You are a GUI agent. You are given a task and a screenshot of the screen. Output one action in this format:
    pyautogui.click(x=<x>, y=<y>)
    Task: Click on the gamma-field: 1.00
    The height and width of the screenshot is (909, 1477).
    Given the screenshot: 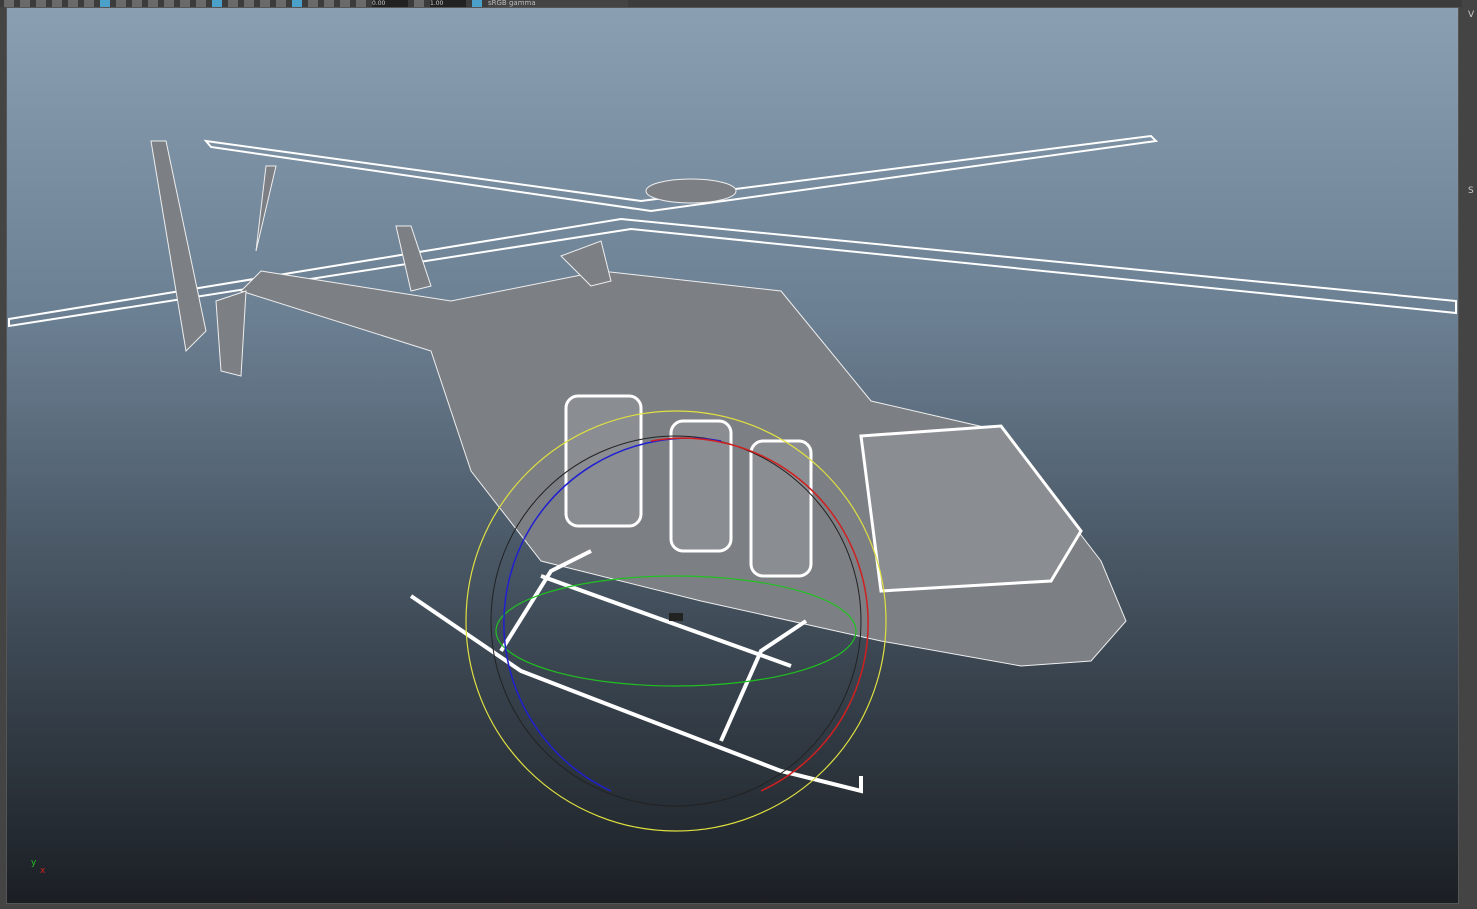 What is the action you would take?
    pyautogui.click(x=448, y=3)
    